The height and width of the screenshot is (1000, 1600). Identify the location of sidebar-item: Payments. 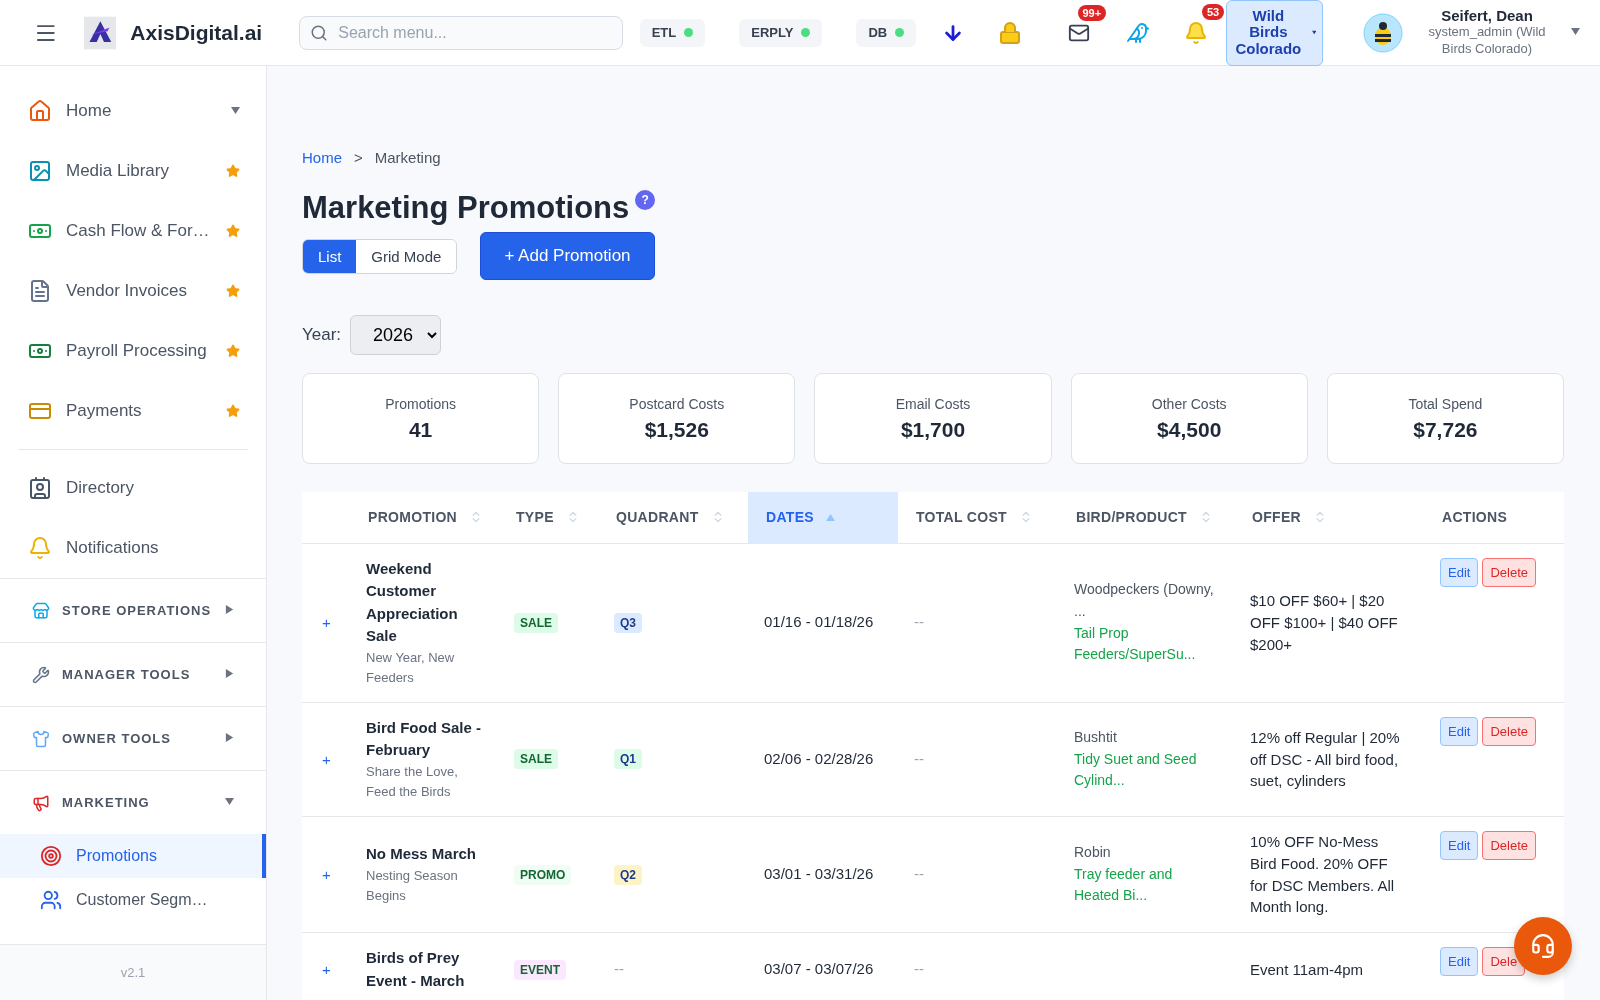
(133, 411).